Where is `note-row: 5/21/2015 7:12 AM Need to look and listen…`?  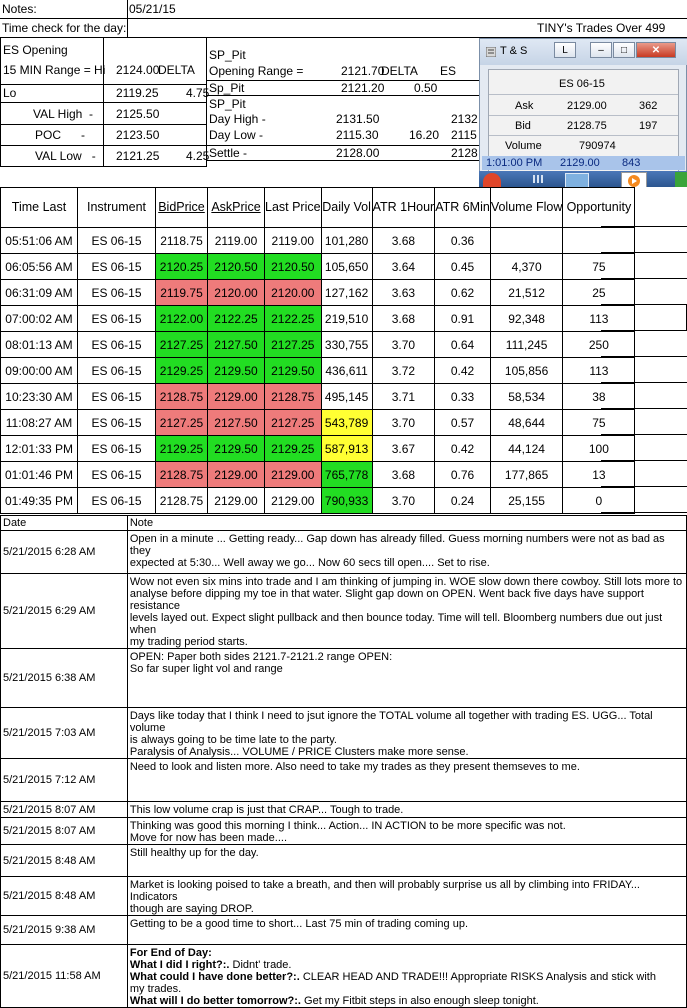 note-row: 5/21/2015 7:12 AM Need to look and listen… is located at coordinates (343, 780).